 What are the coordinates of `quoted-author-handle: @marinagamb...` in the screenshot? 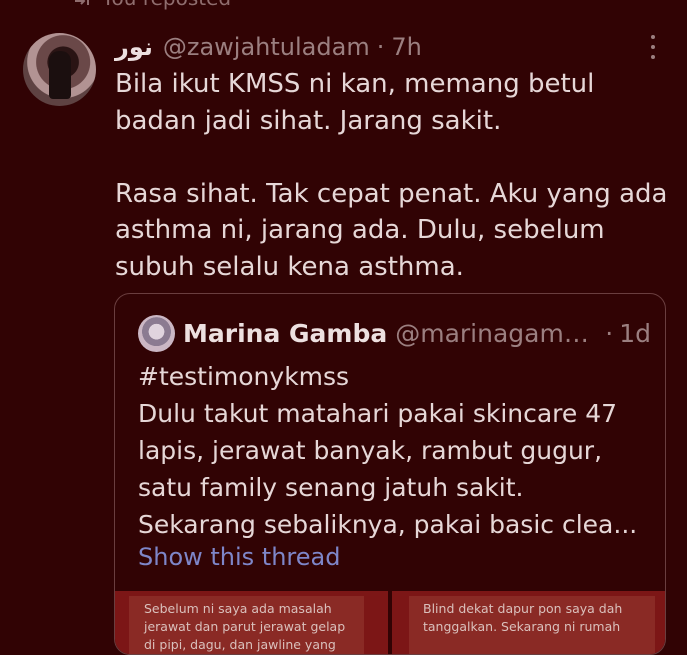 It's located at (495, 333).